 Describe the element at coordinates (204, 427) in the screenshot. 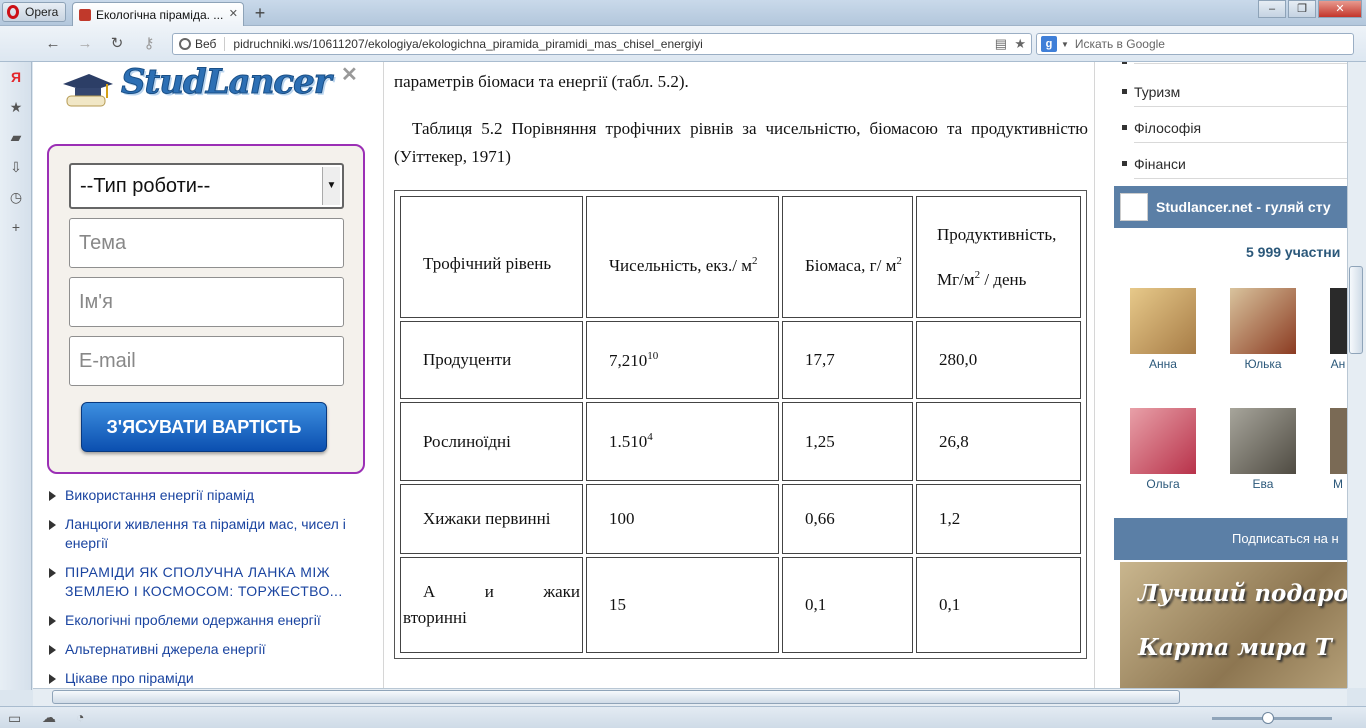

I see `get-price-button: З'ЯСУВАТИ ВАРТІСТЬ` at that location.